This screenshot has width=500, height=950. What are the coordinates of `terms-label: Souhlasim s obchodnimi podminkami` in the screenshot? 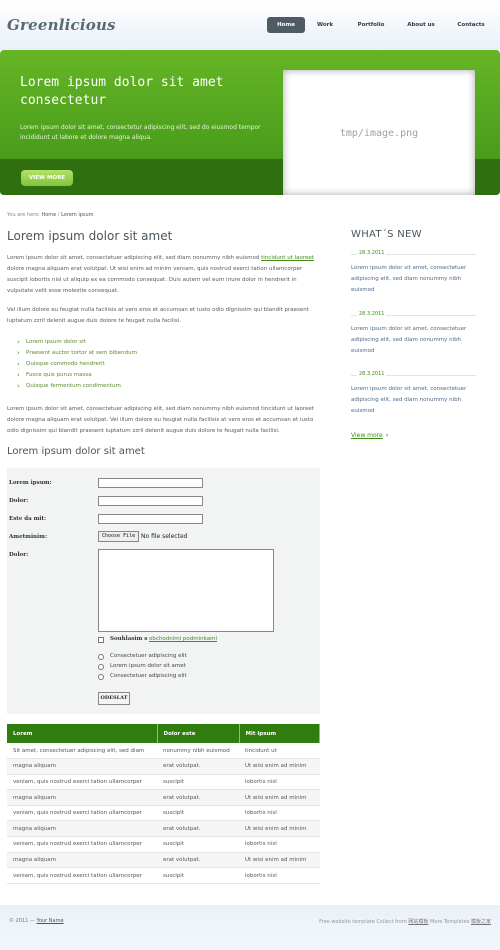 It's located at (163, 639).